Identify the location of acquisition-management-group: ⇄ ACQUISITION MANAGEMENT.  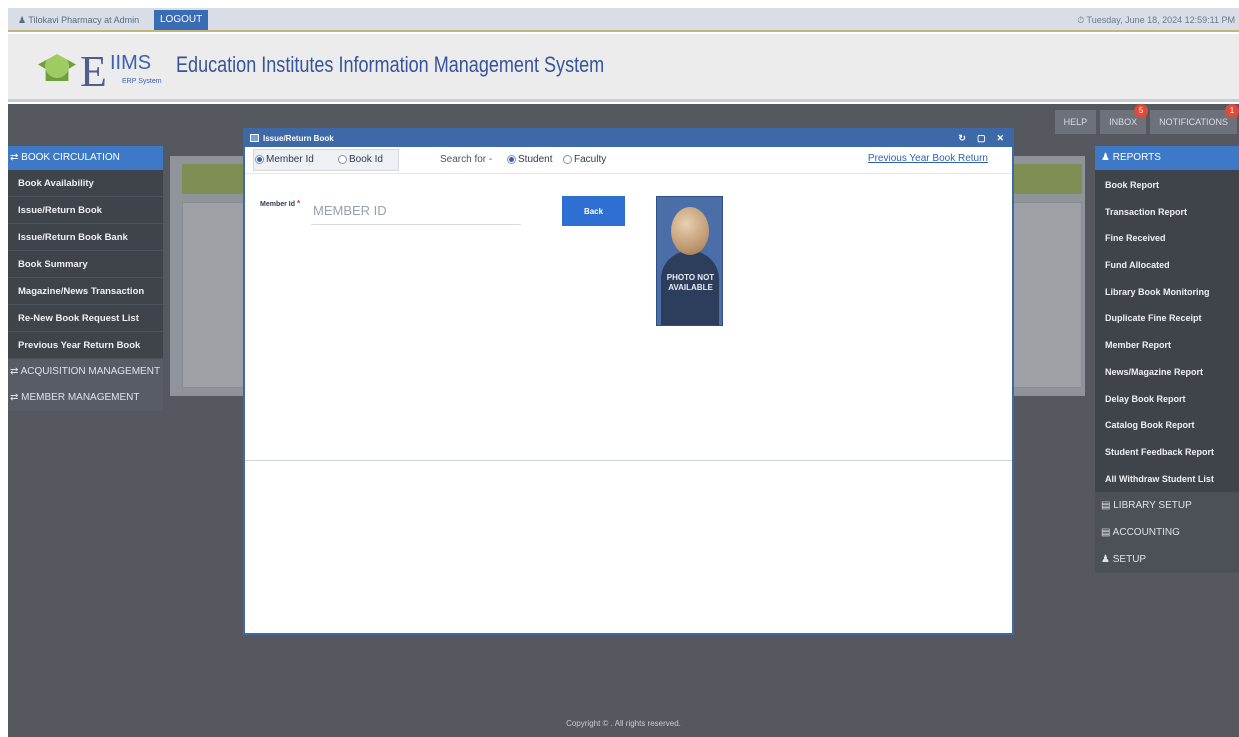
(85, 372).